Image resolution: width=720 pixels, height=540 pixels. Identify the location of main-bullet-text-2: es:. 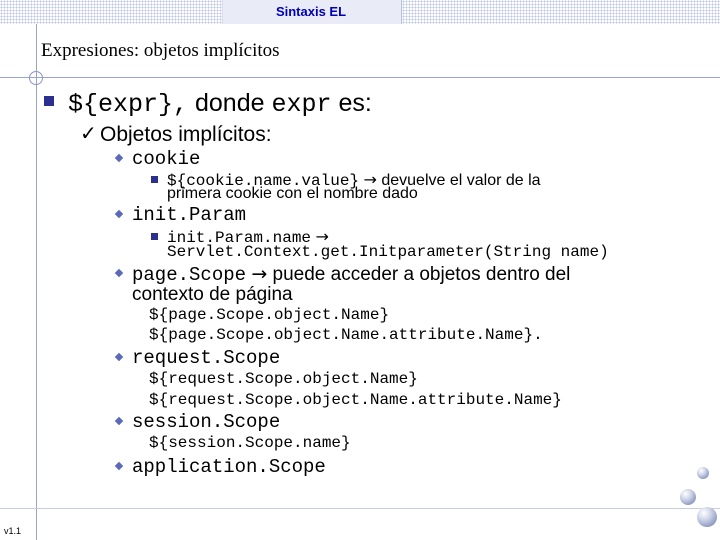
(355, 103).